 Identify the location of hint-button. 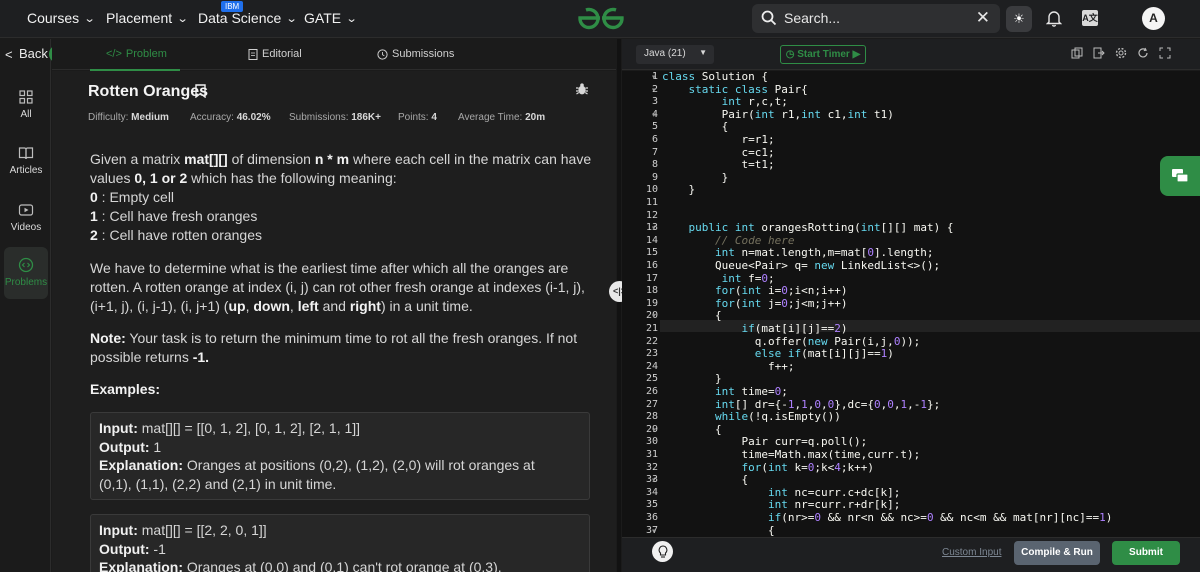
(662, 551).